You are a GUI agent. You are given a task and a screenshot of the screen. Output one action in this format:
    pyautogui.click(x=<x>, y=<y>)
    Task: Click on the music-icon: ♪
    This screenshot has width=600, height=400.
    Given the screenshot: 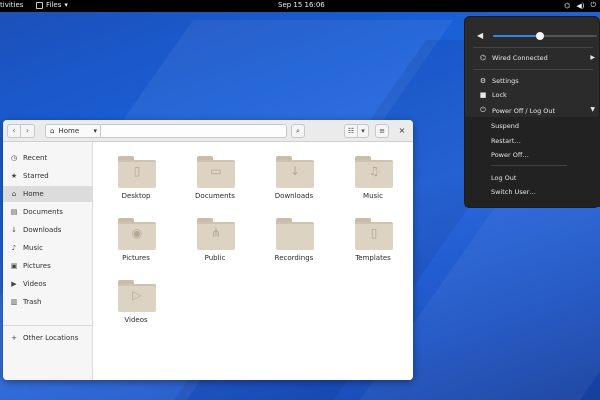 What is the action you would take?
    pyautogui.click(x=14, y=248)
    